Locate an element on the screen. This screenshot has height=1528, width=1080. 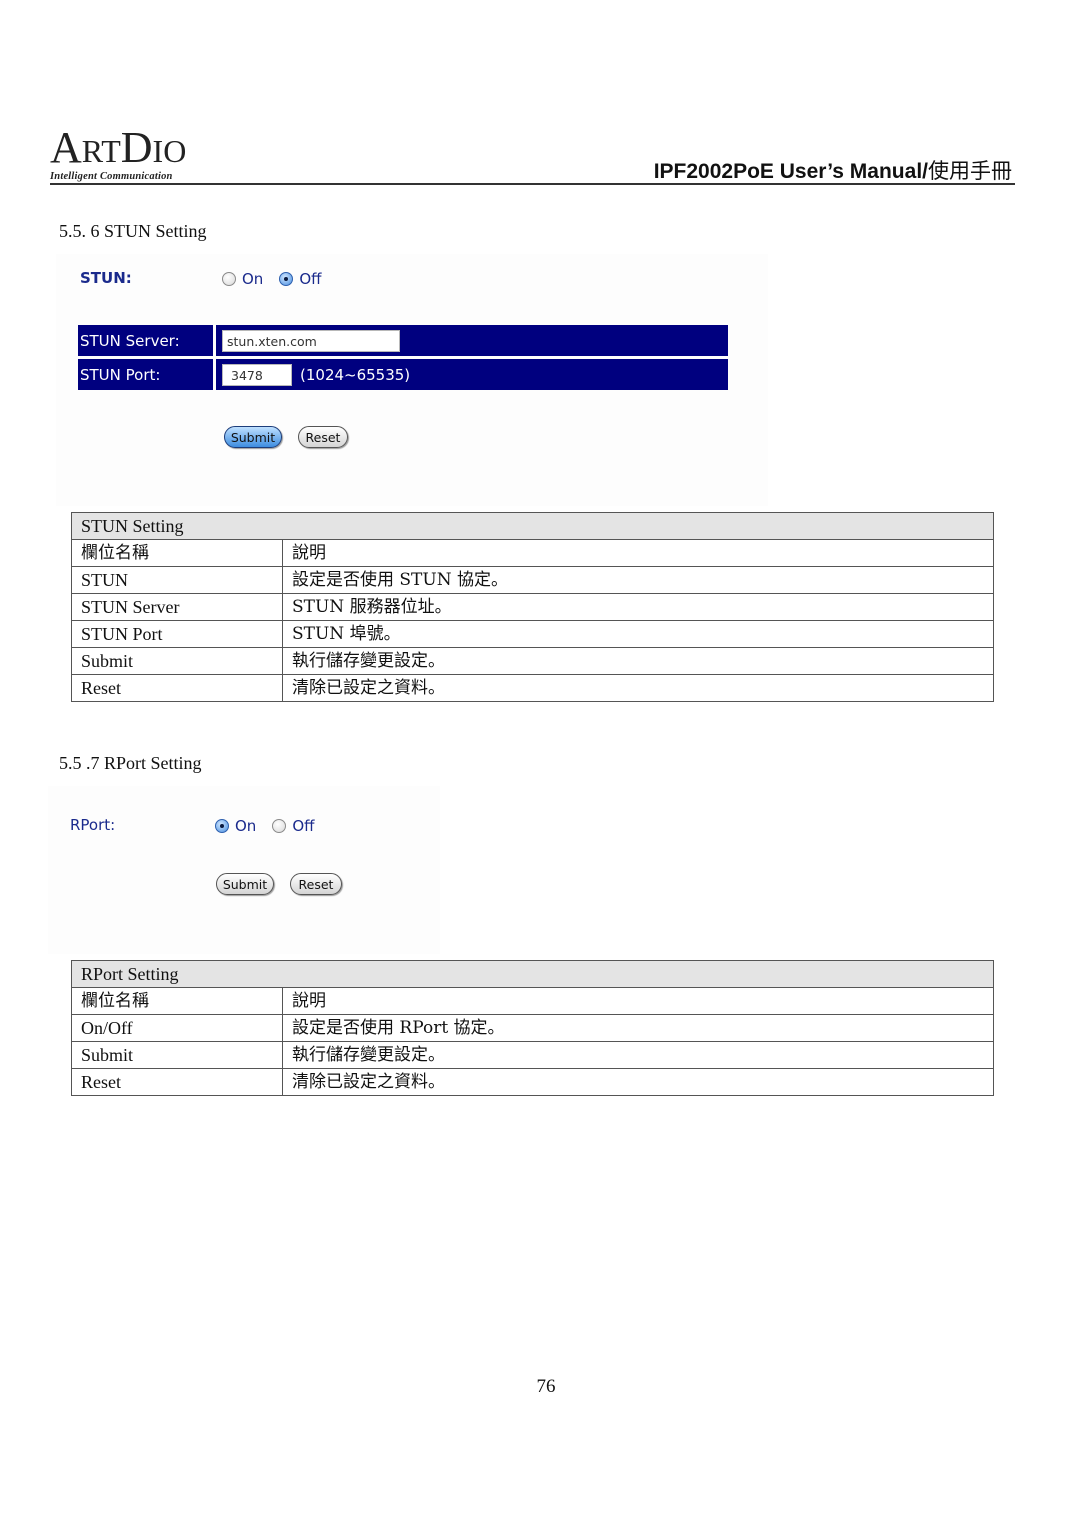
rport-radio-group: On Off is located at coordinates (269, 826).